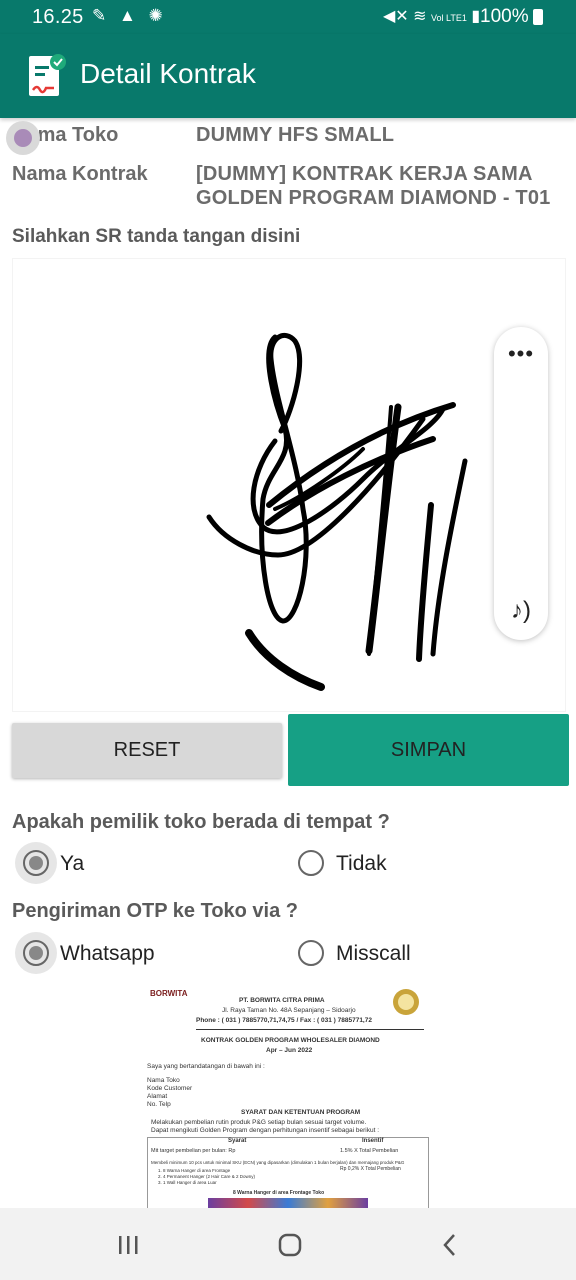  I want to click on status-time: 16.25, so click(58, 17).